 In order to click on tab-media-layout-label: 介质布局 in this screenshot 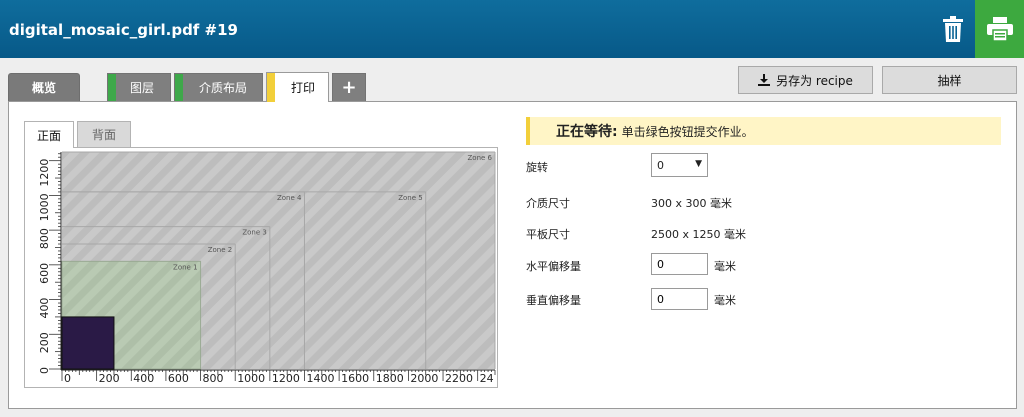, I will do `click(223, 88)`.